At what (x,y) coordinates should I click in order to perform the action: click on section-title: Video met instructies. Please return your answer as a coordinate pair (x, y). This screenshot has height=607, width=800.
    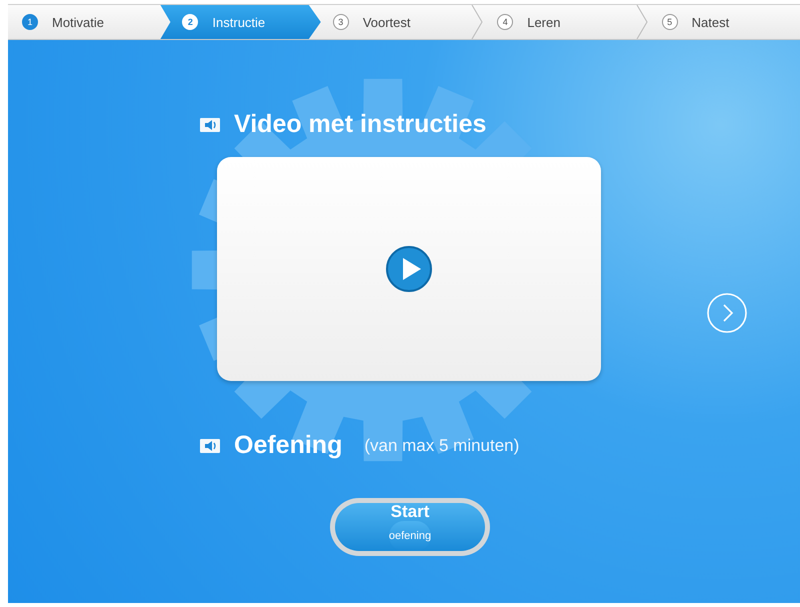
    Looking at the image, I should click on (360, 124).